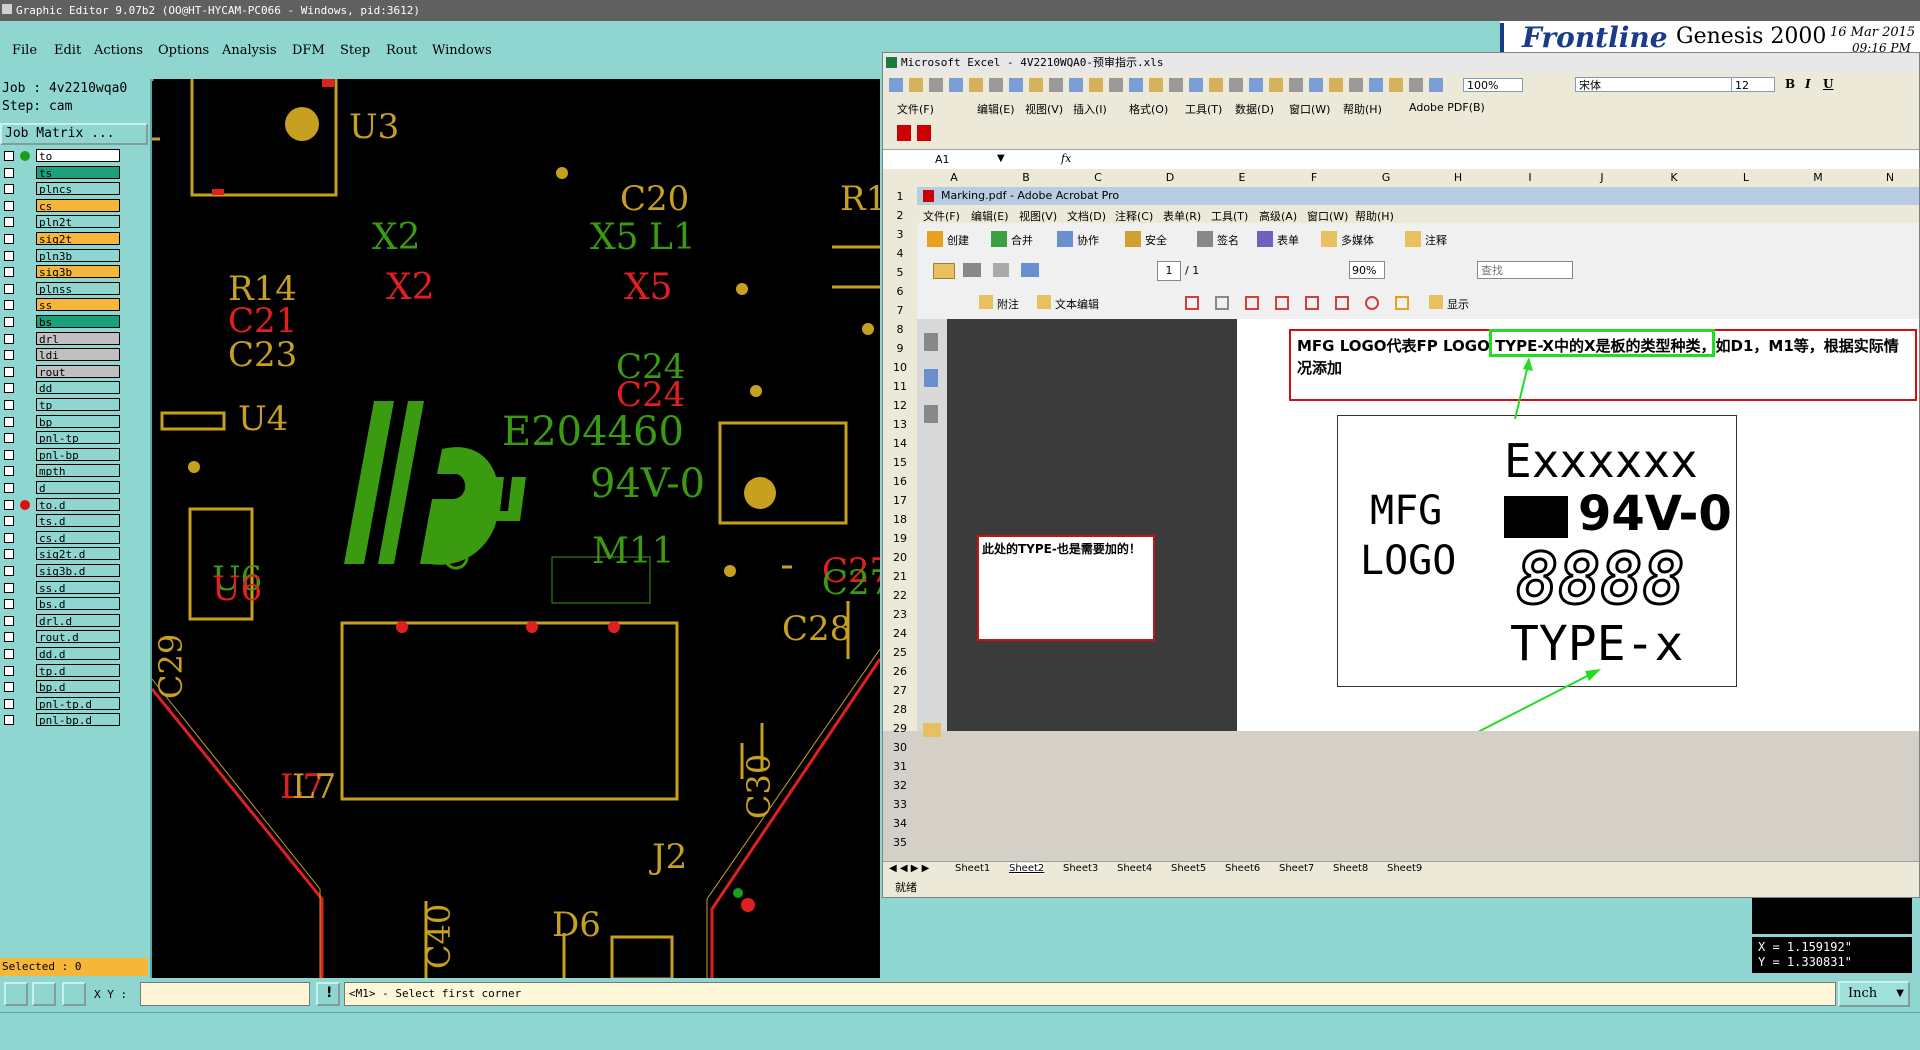 This screenshot has height=1050, width=1920. Describe the element at coordinates (1022, 240) in the screenshot. I see `acrobat-task-button: 合并` at that location.